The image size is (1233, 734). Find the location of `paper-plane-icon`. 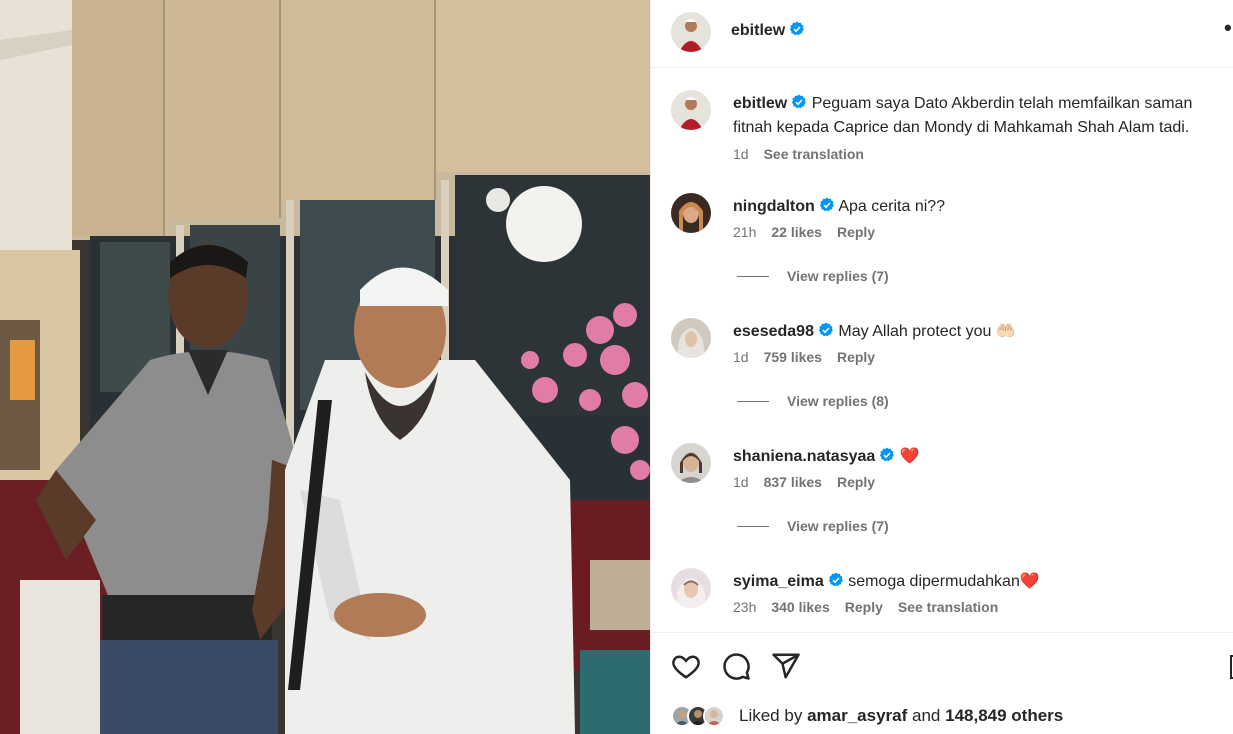

paper-plane-icon is located at coordinates (786, 666).